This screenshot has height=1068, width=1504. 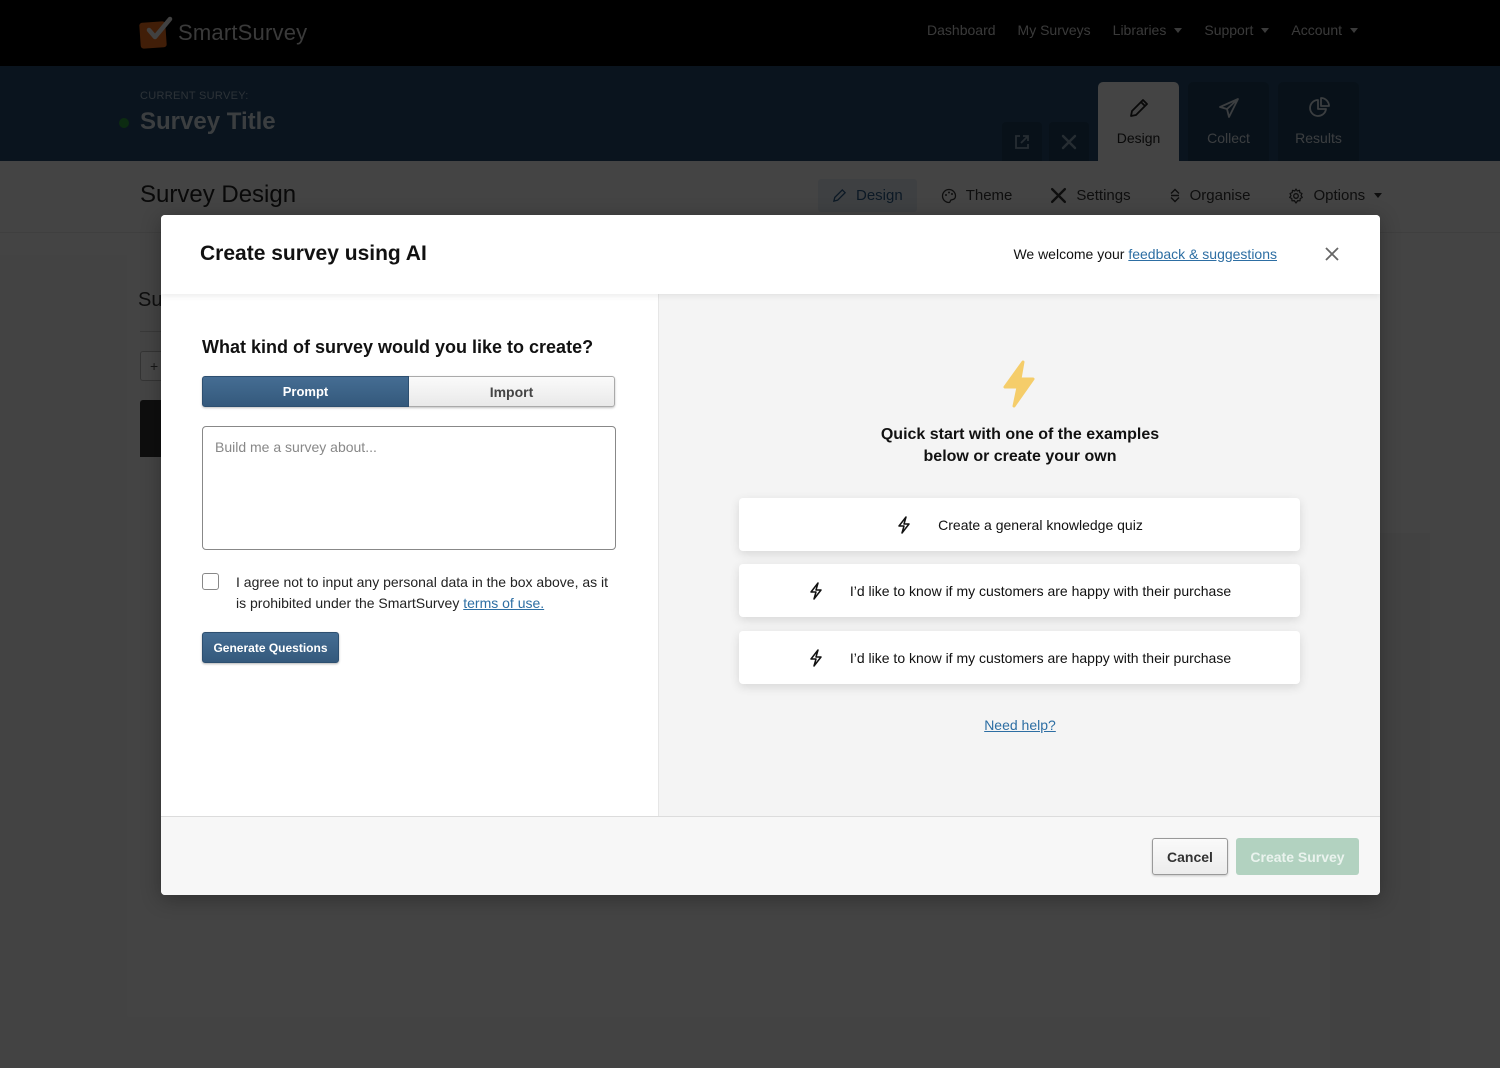 What do you see at coordinates (770, 855) in the screenshot?
I see `modal-footer: Cancel Create Survey` at bounding box center [770, 855].